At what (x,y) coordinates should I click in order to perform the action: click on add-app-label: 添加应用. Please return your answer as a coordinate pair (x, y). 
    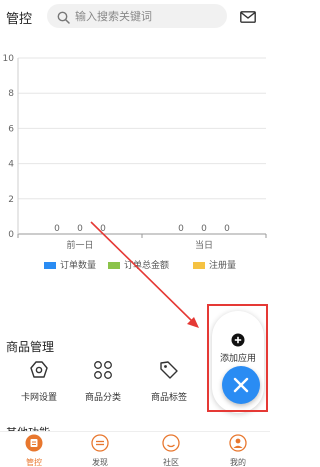
    Looking at the image, I should click on (238, 357).